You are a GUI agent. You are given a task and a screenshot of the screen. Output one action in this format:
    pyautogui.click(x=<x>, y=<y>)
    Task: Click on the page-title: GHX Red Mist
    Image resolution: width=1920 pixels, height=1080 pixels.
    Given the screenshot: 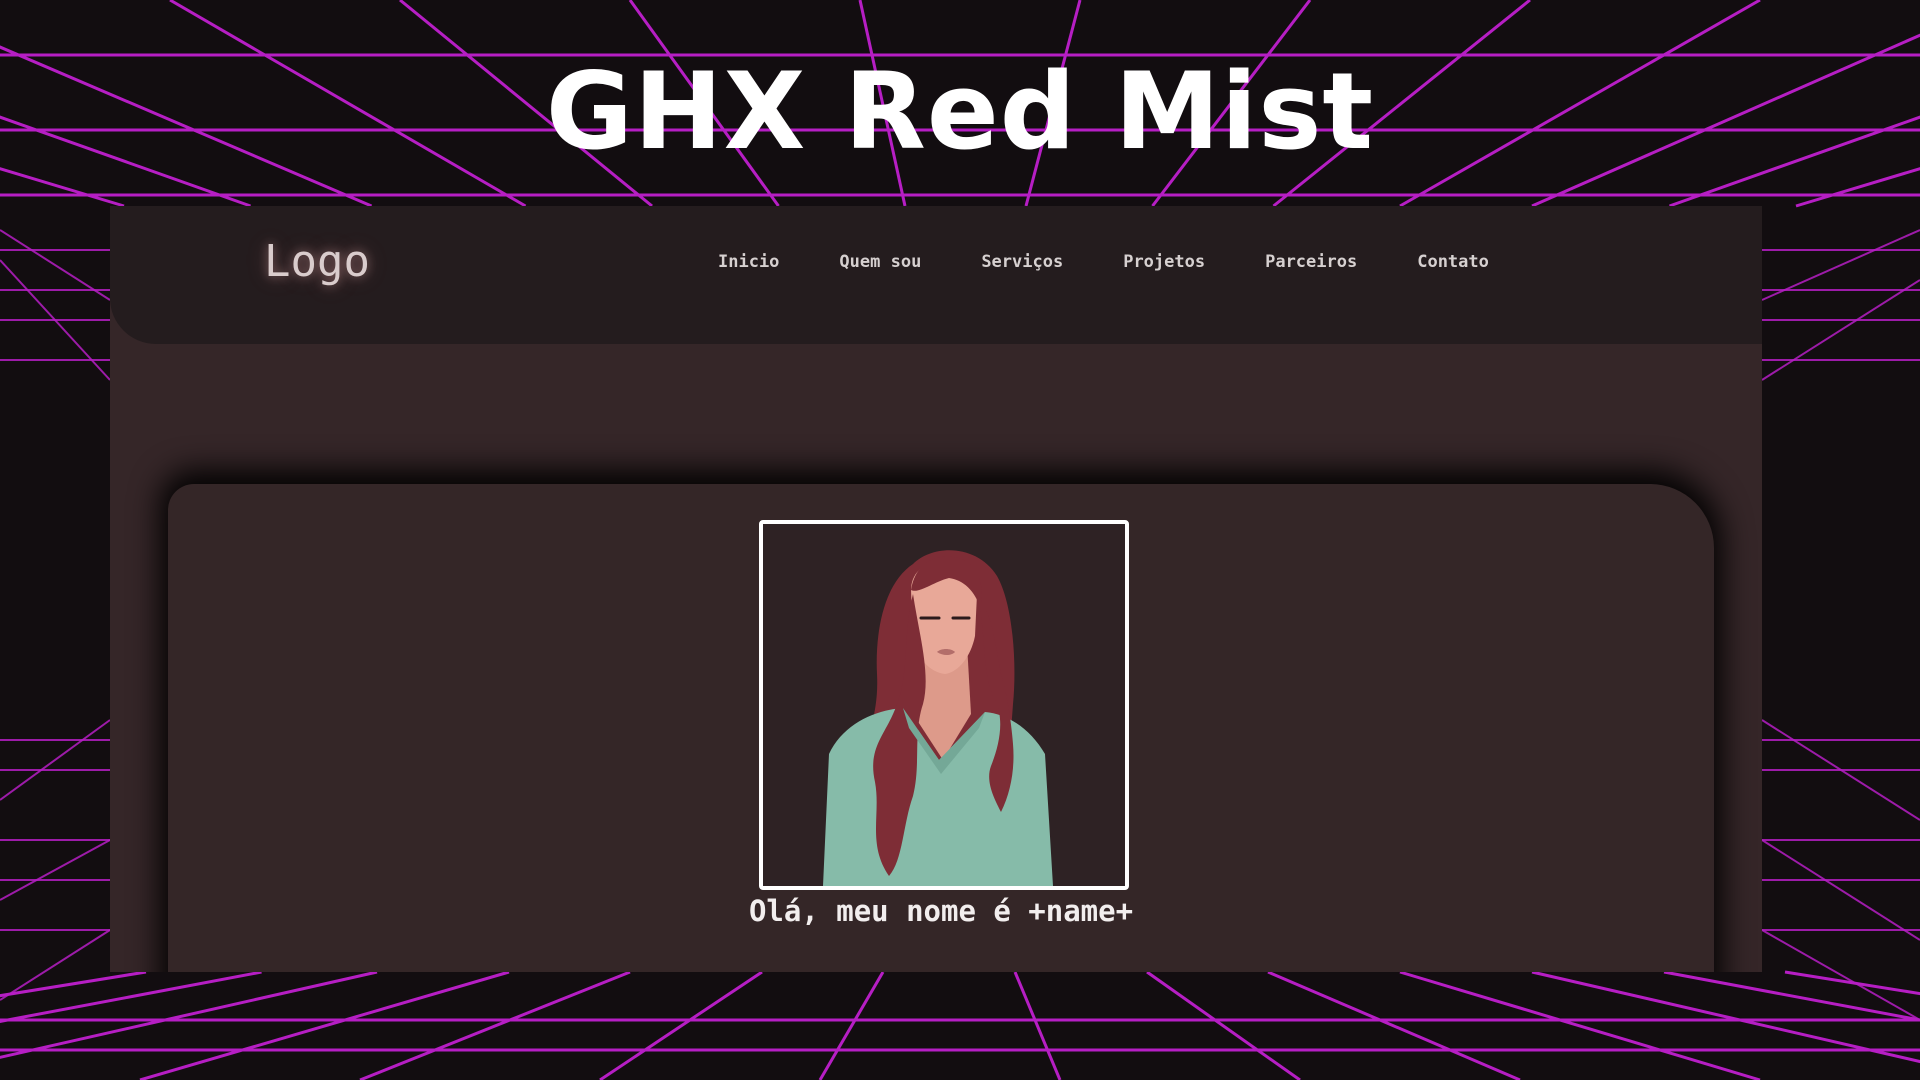 What is the action you would take?
    pyautogui.click(x=960, y=111)
    